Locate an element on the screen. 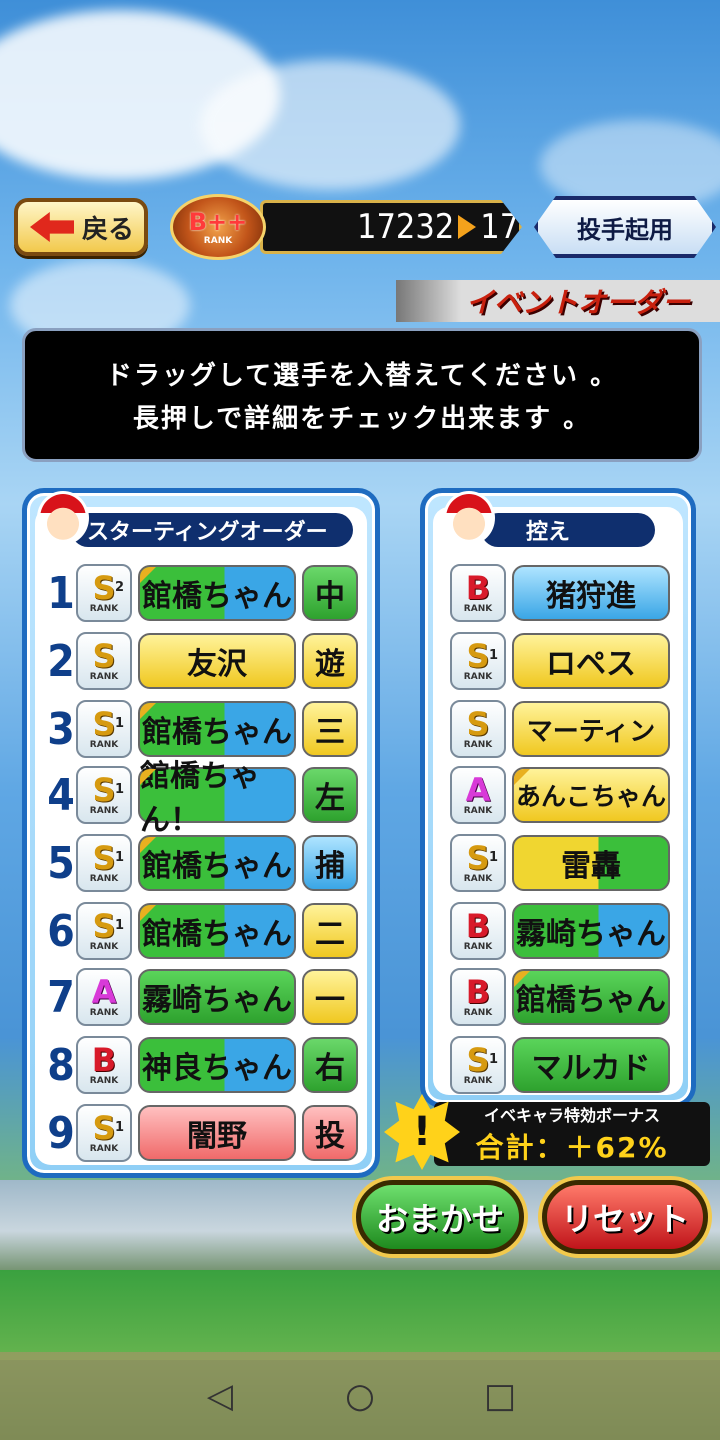 The width and height of the screenshot is (720, 1440). reset-button: リセット is located at coordinates (625, 1217).